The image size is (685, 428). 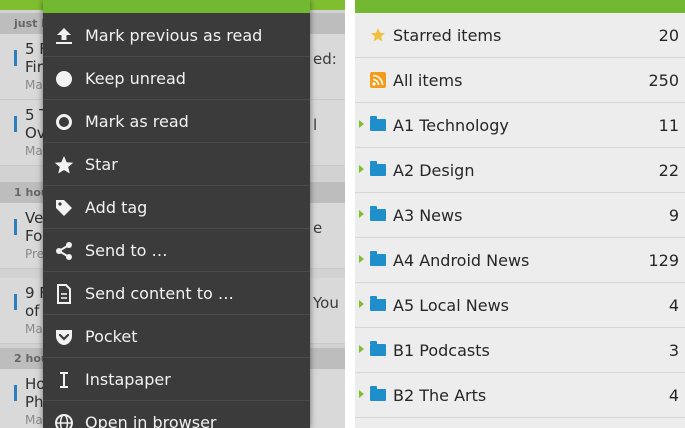 I want to click on menu-item-keep-unread: Keep unread, so click(x=176, y=78).